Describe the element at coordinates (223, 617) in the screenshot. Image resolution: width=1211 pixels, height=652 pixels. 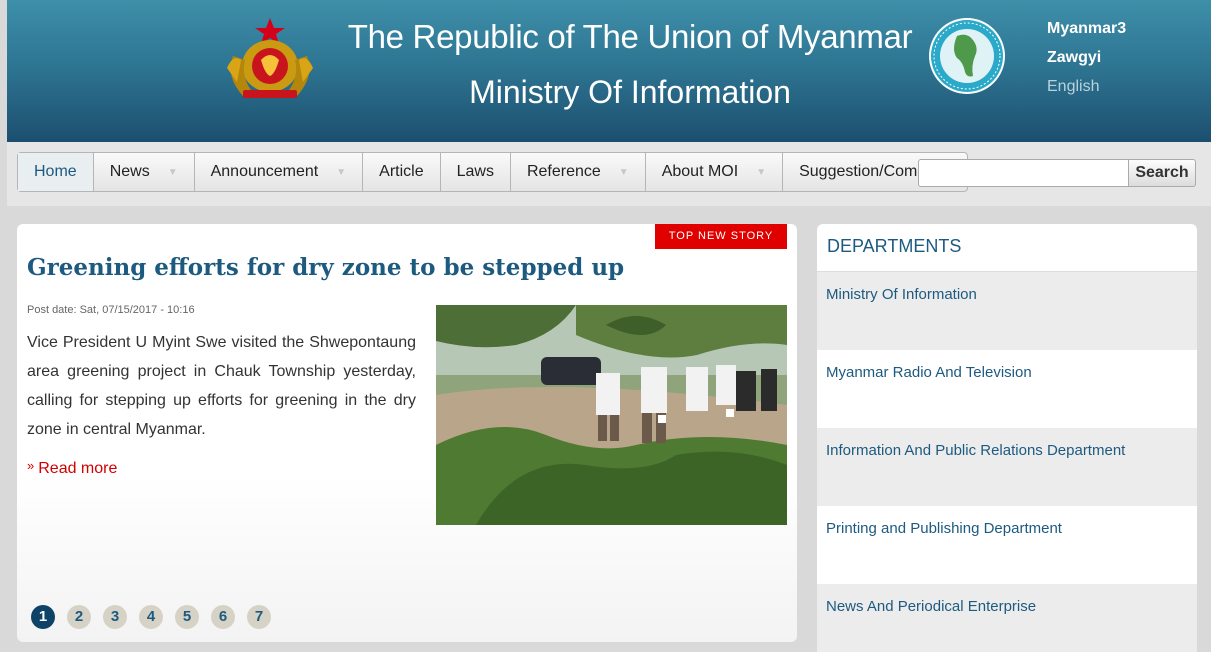
I see `pager-page-6: 6` at that location.